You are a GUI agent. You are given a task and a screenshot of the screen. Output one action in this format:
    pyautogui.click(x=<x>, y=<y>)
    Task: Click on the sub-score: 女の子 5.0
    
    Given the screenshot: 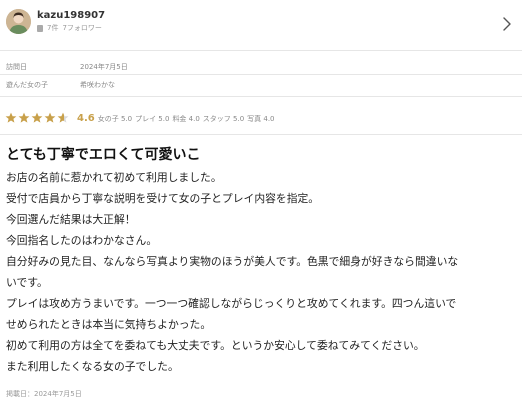 What is the action you would take?
    pyautogui.click(x=115, y=119)
    